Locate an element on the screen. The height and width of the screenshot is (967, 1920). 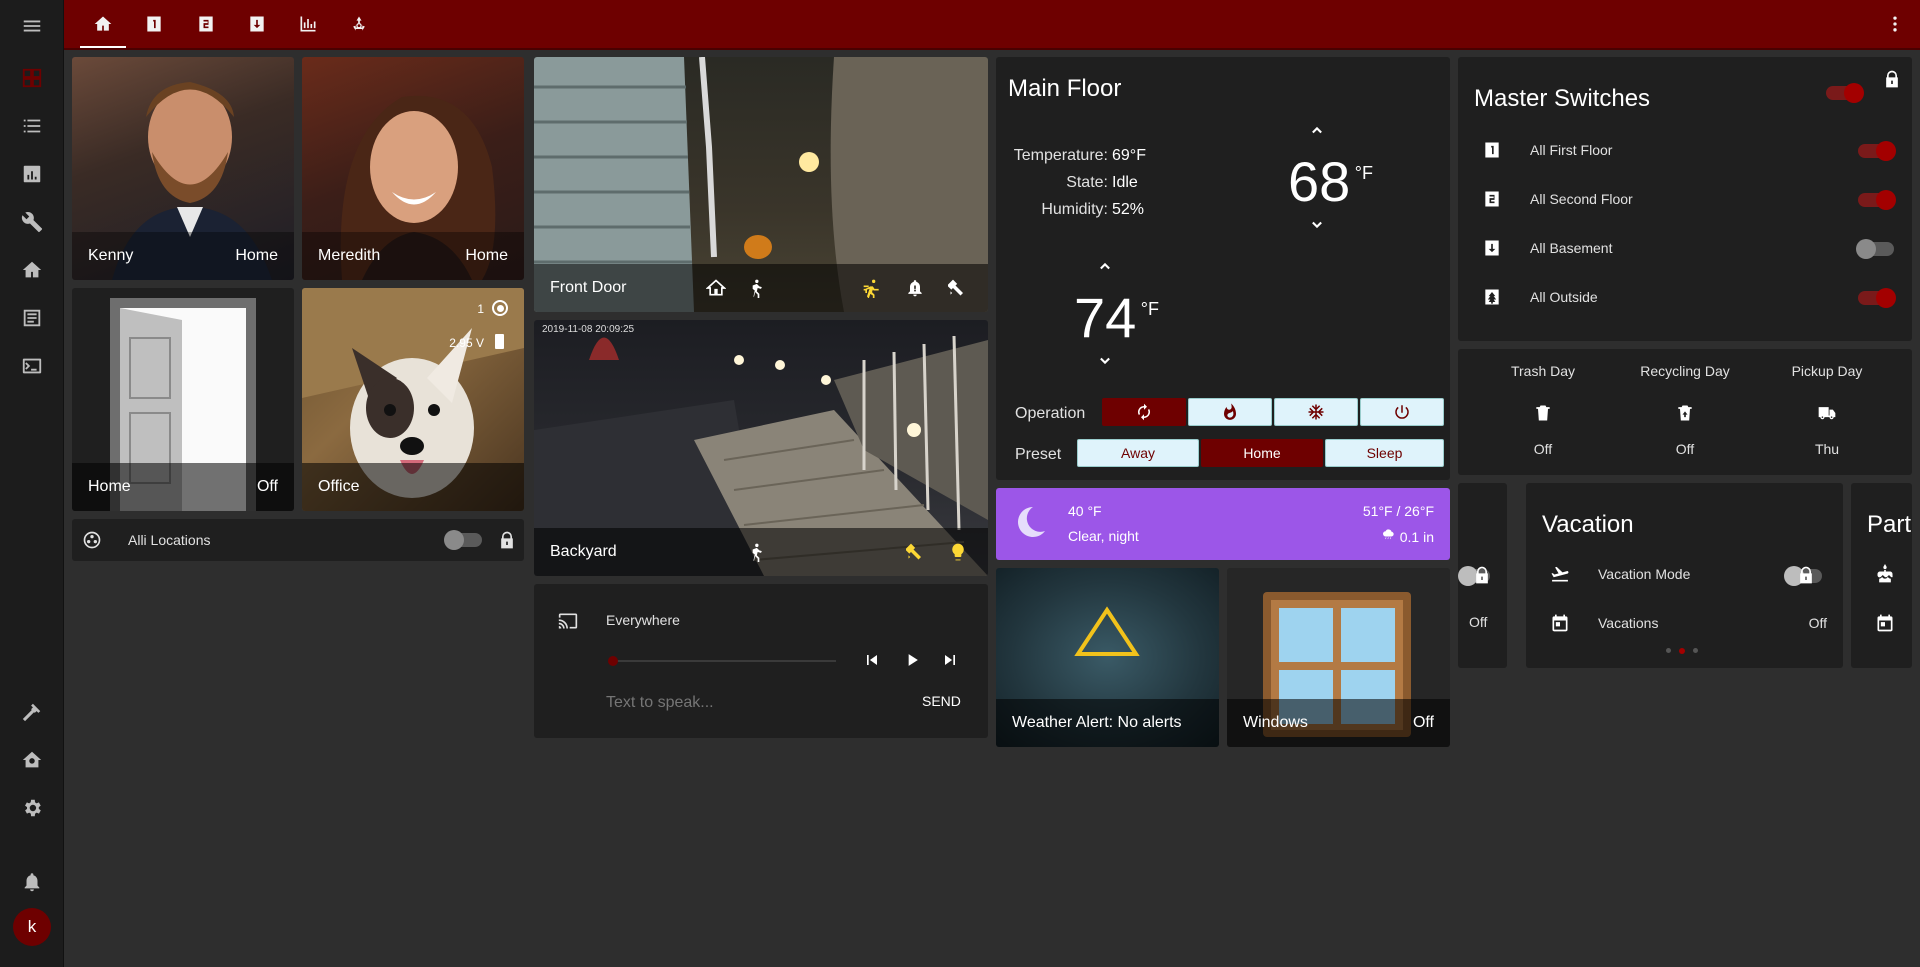
weather-alert-label: Weather Alert: No alerts is located at coordinates (1097, 722).